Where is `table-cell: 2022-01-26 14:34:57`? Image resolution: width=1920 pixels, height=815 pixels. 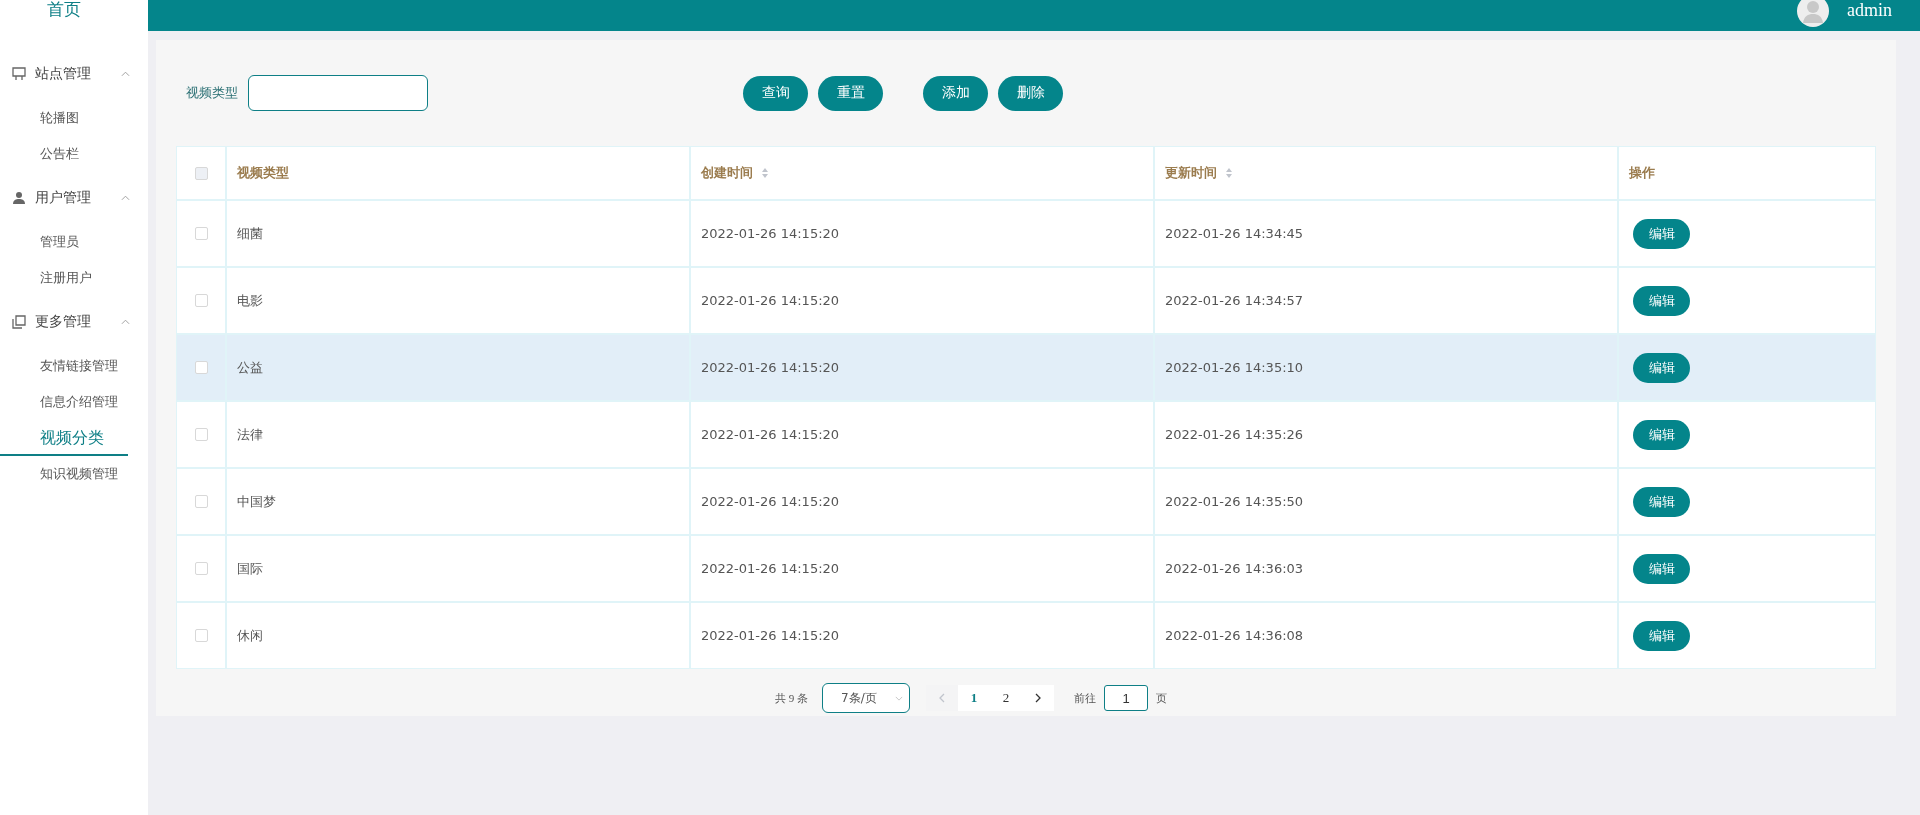
table-cell: 2022-01-26 14:34:57 is located at coordinates (1234, 300).